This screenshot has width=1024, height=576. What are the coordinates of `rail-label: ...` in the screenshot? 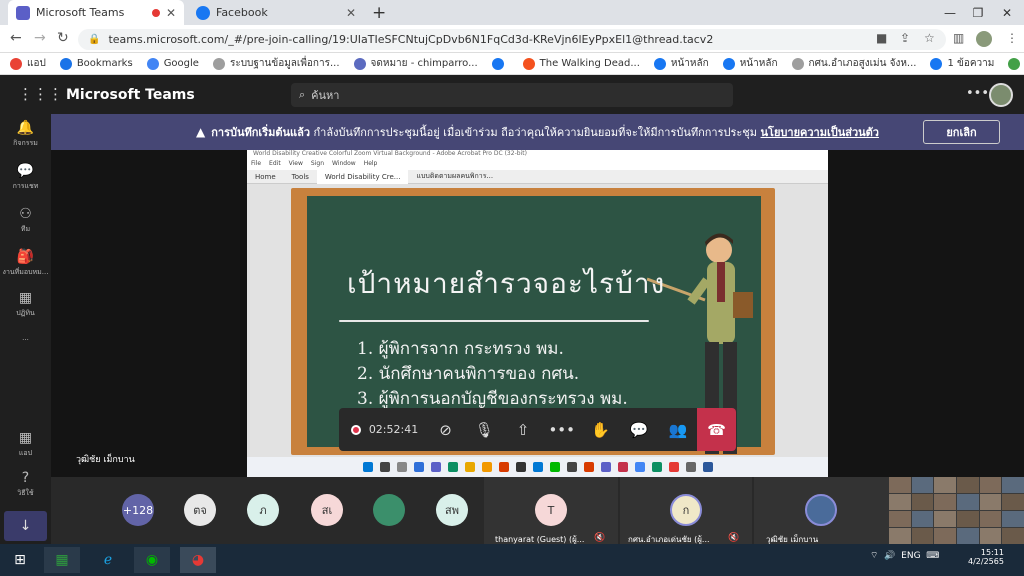 It's located at (25, 338).